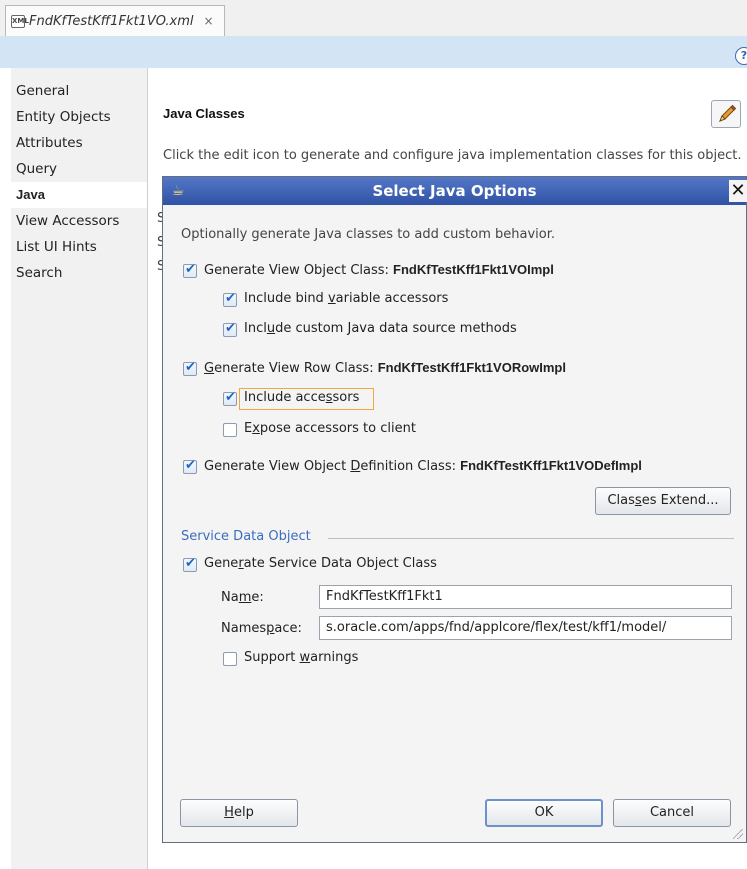  I want to click on definition-class-name: FndKfTestKff1Fkt1VODefImpl, so click(551, 465).